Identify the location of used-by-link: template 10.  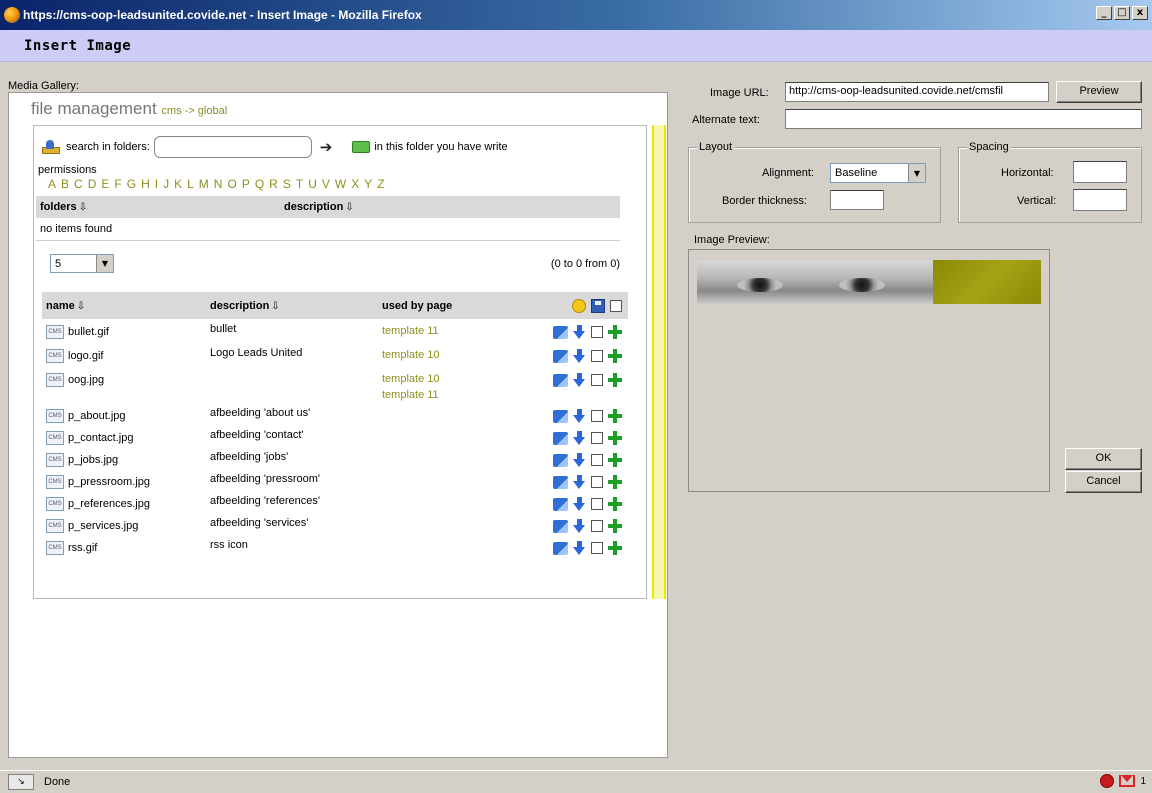
(442, 379).